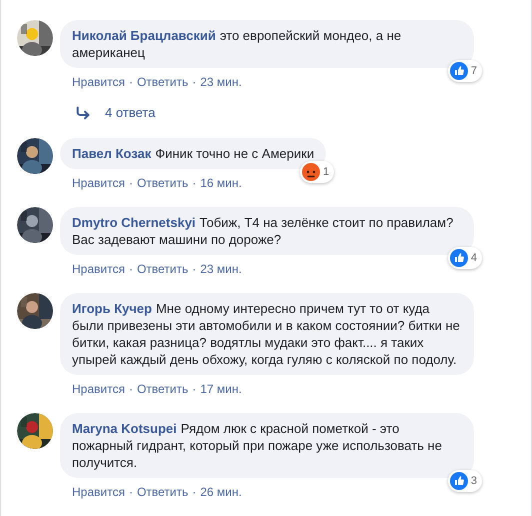  I want to click on reaction-count: 3, so click(465, 481).